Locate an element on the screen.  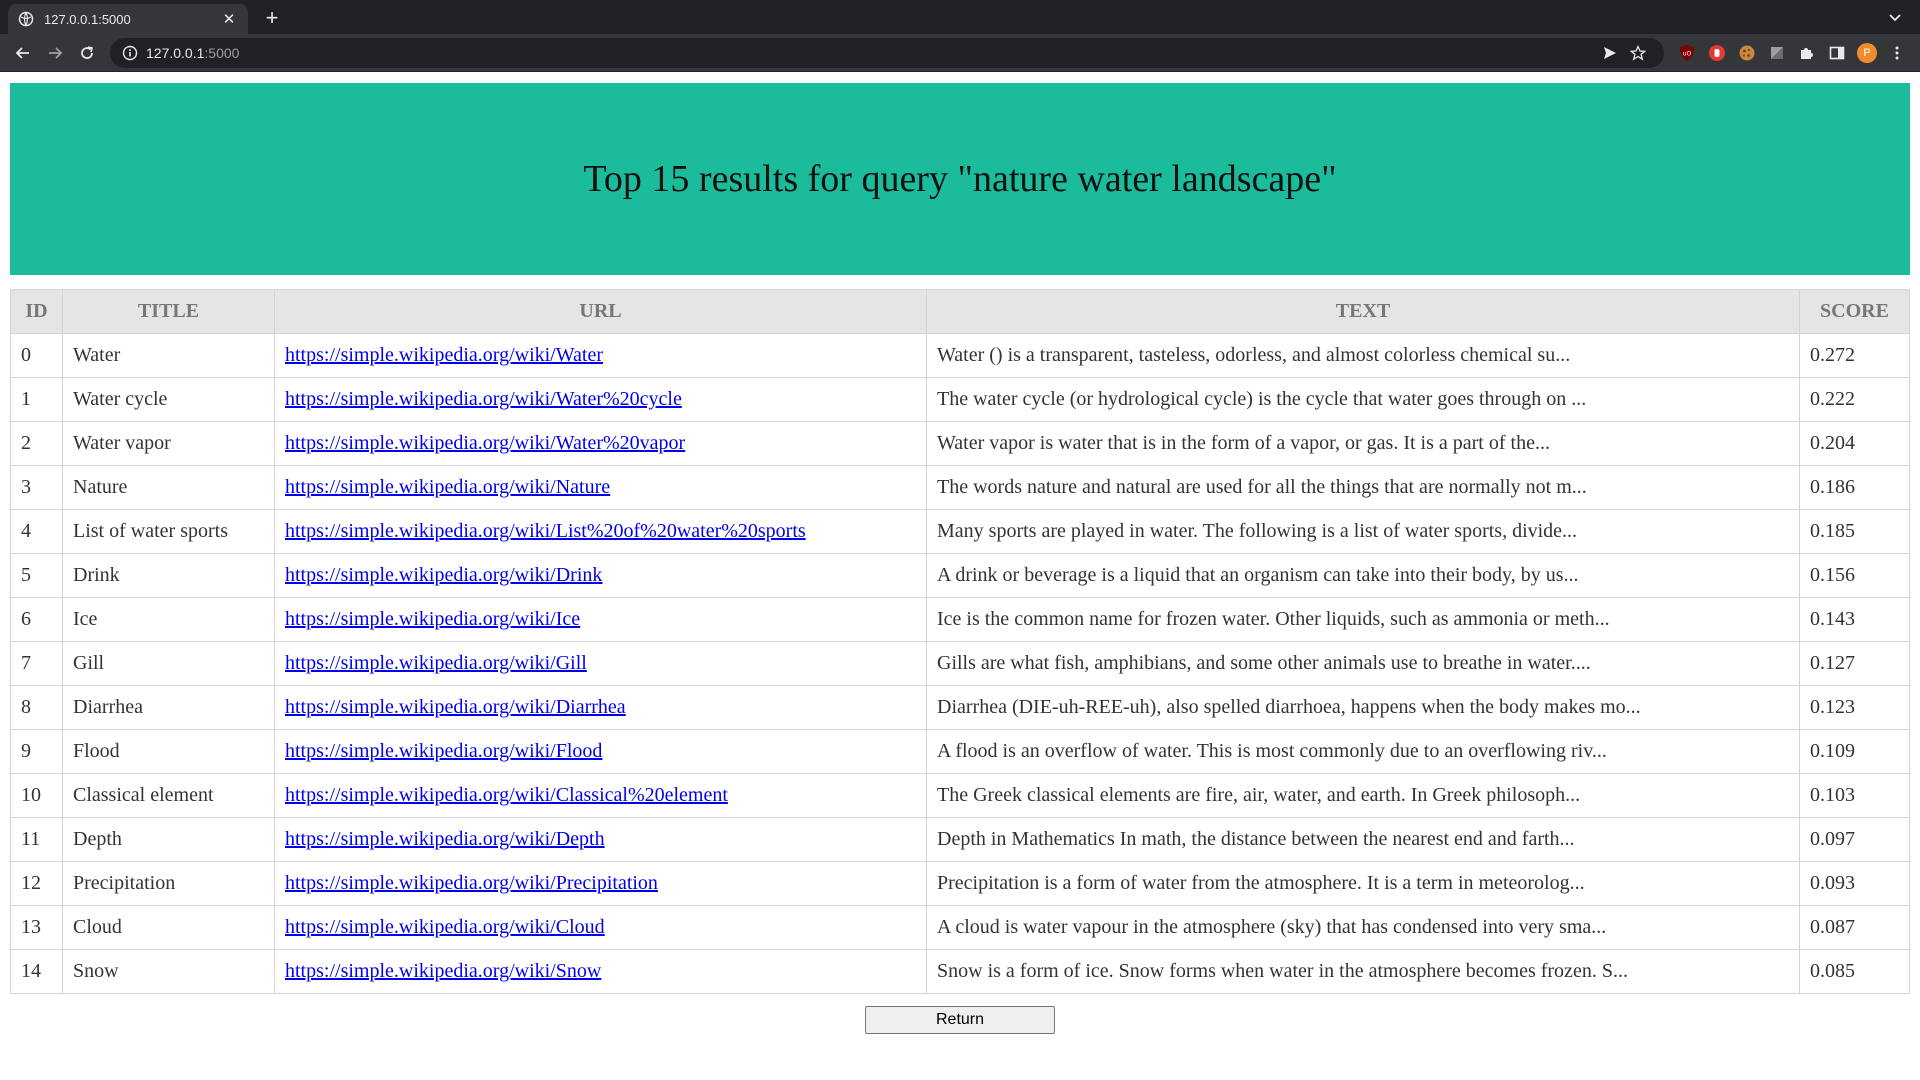
arrow-left-icon is located at coordinates (22, 52).